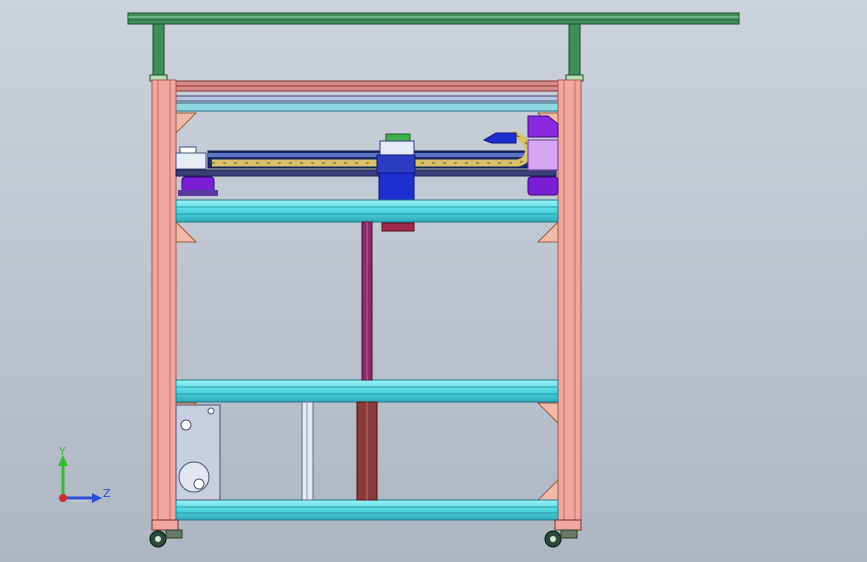 The width and height of the screenshot is (867, 562). Describe the element at coordinates (433, 18) in the screenshot. I see `canopy-beam` at that location.